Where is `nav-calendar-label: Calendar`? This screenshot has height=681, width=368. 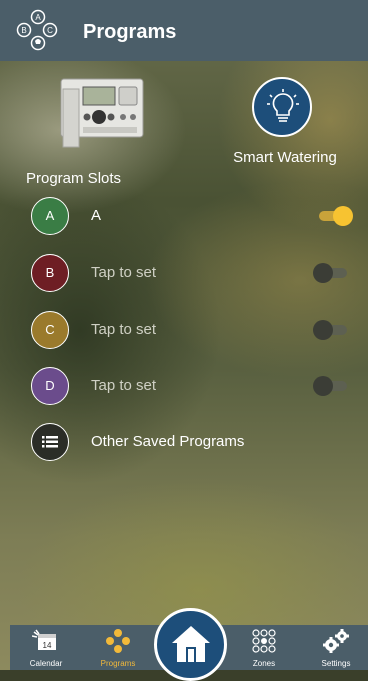 nav-calendar-label: Calendar is located at coordinates (46, 663).